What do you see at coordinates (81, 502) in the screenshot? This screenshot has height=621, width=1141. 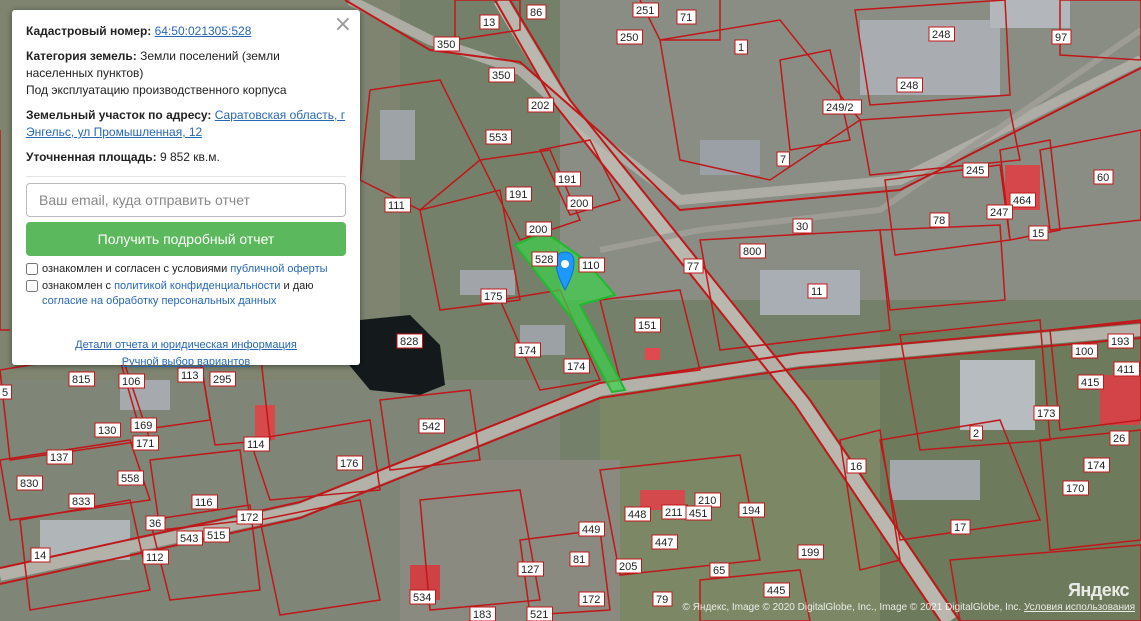 I see `parcel-number-label: 833` at bounding box center [81, 502].